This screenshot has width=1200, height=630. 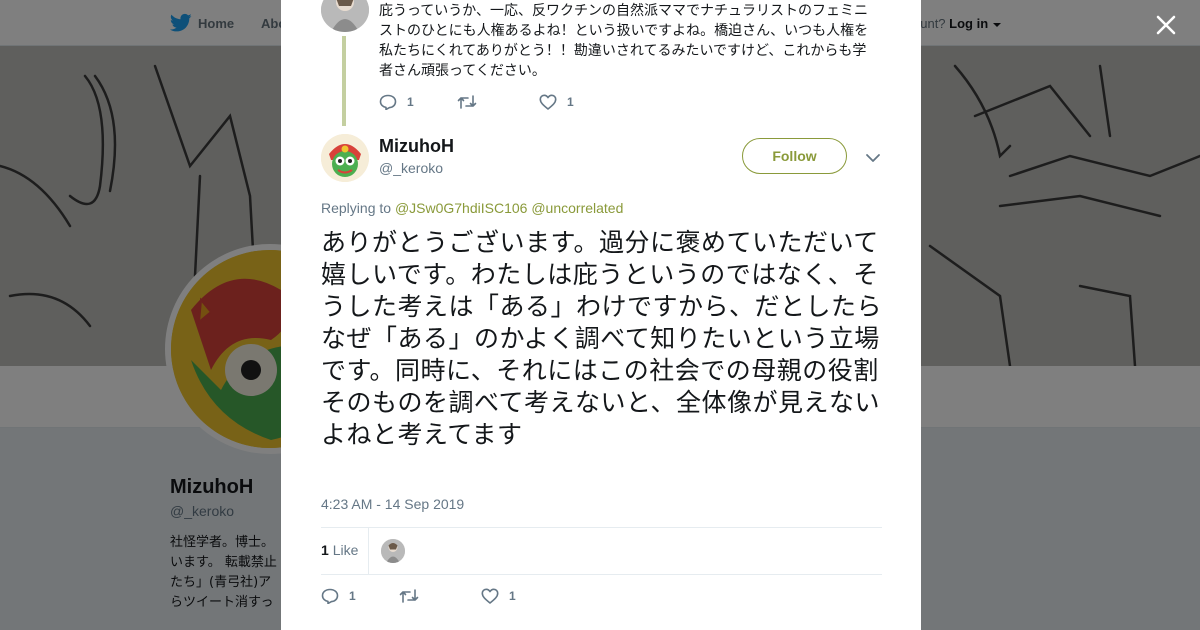 I want to click on parent-author-avatar, so click(x=345, y=16).